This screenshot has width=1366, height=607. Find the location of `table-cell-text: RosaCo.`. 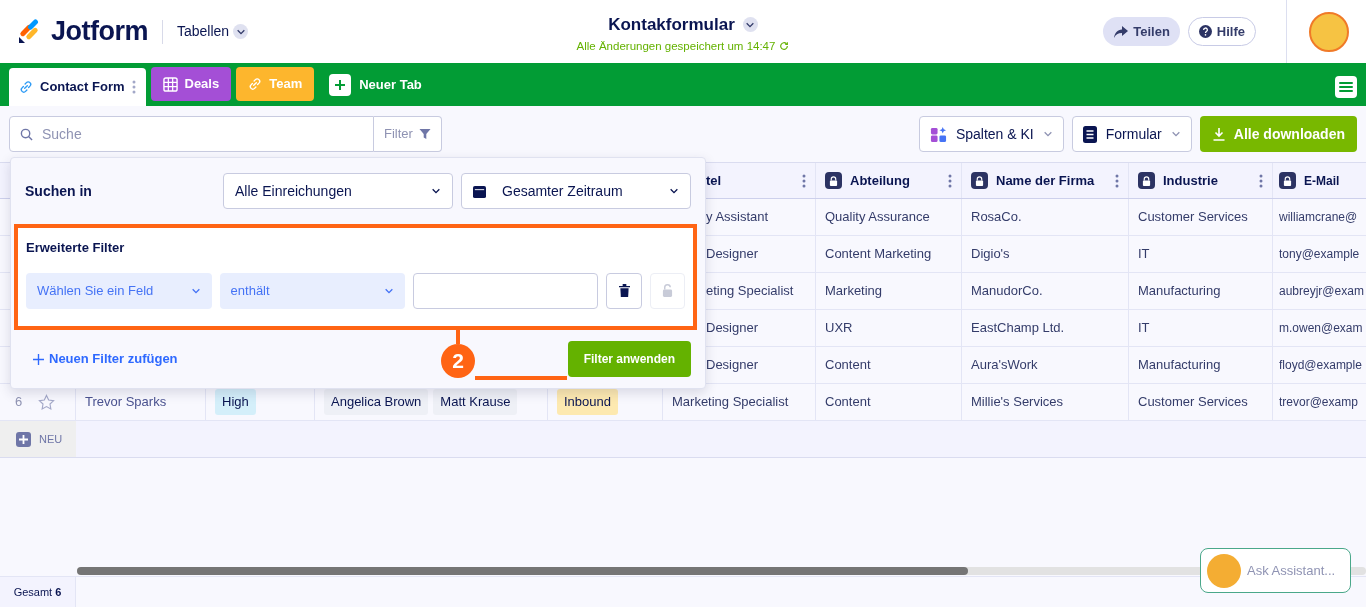

table-cell-text: RosaCo. is located at coordinates (996, 217).